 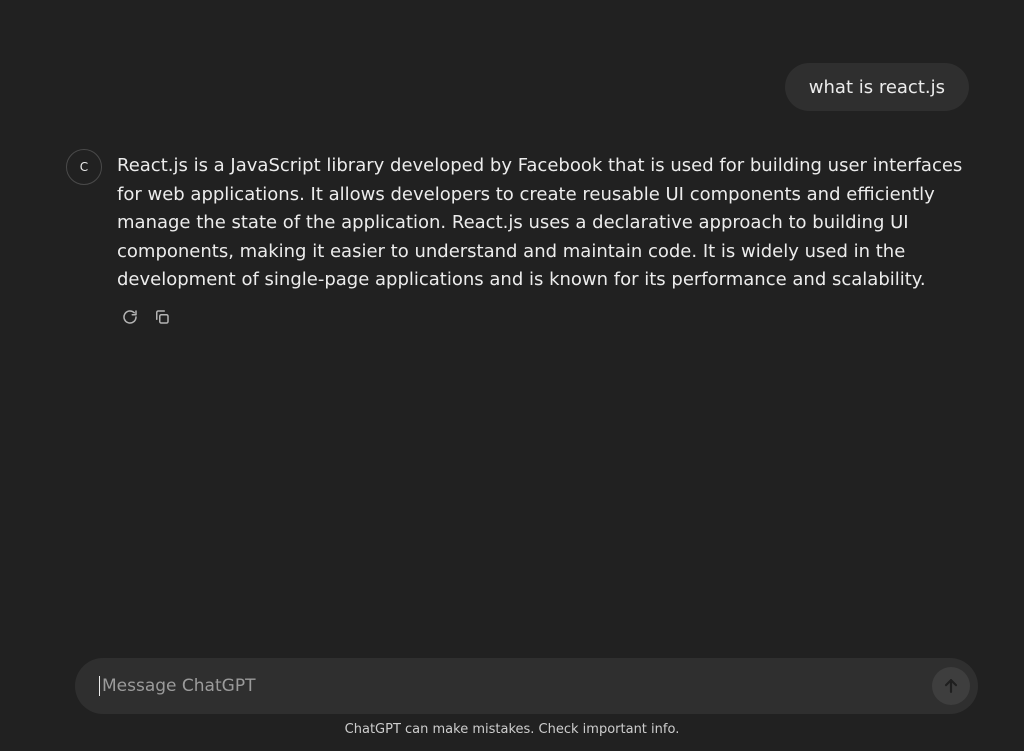 I want to click on message-actions, so click(x=146, y=317).